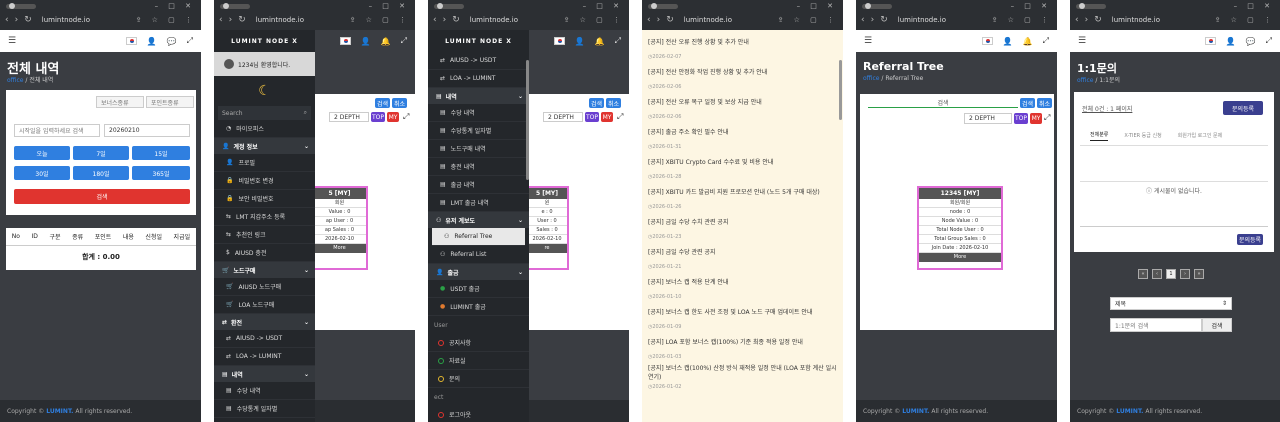 The height and width of the screenshot is (422, 1280). What do you see at coordinates (102, 196) in the screenshot?
I see `search-button: 검색` at bounding box center [102, 196].